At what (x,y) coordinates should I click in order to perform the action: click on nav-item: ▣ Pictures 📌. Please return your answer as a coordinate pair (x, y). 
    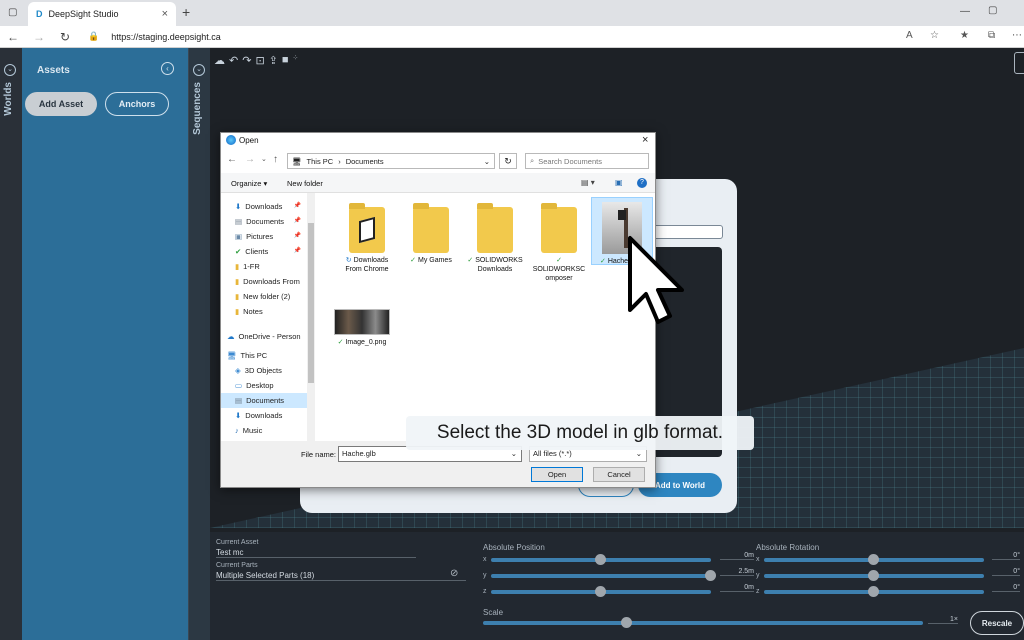
    Looking at the image, I should click on (264, 236).